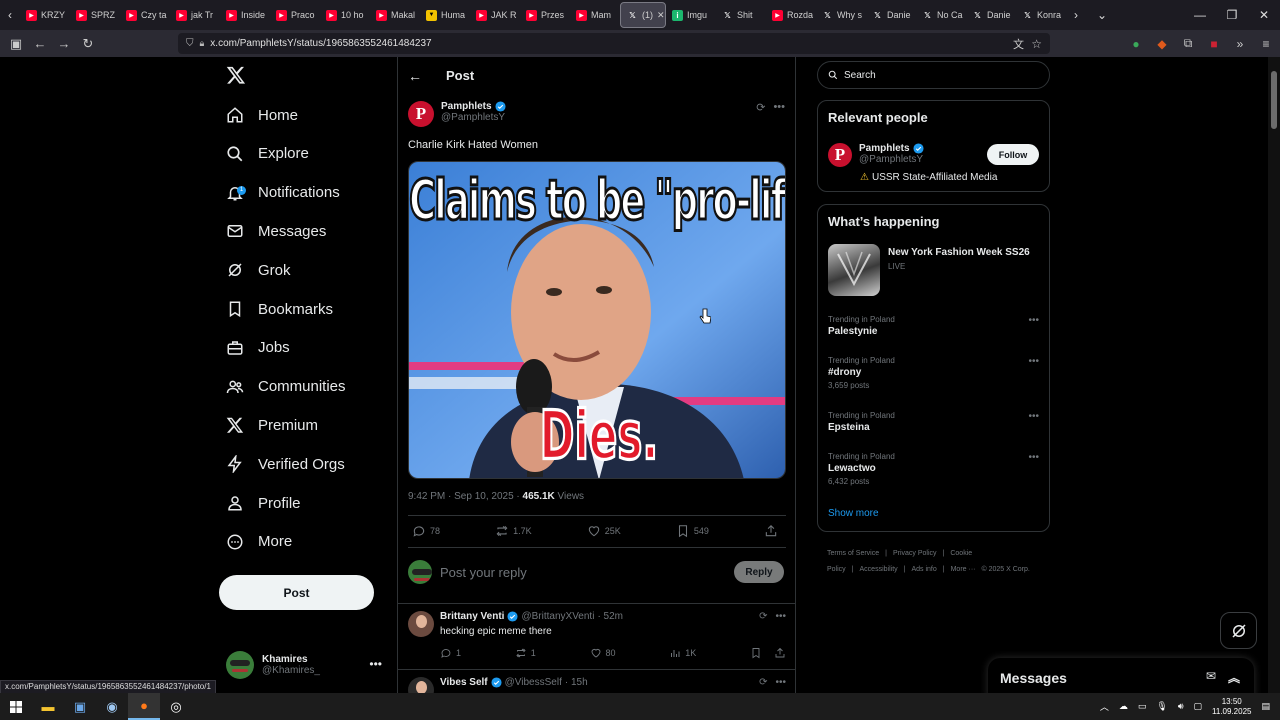 This screenshot has width=1280, height=720. I want to click on cloud-icon: ☁, so click(1123, 706).